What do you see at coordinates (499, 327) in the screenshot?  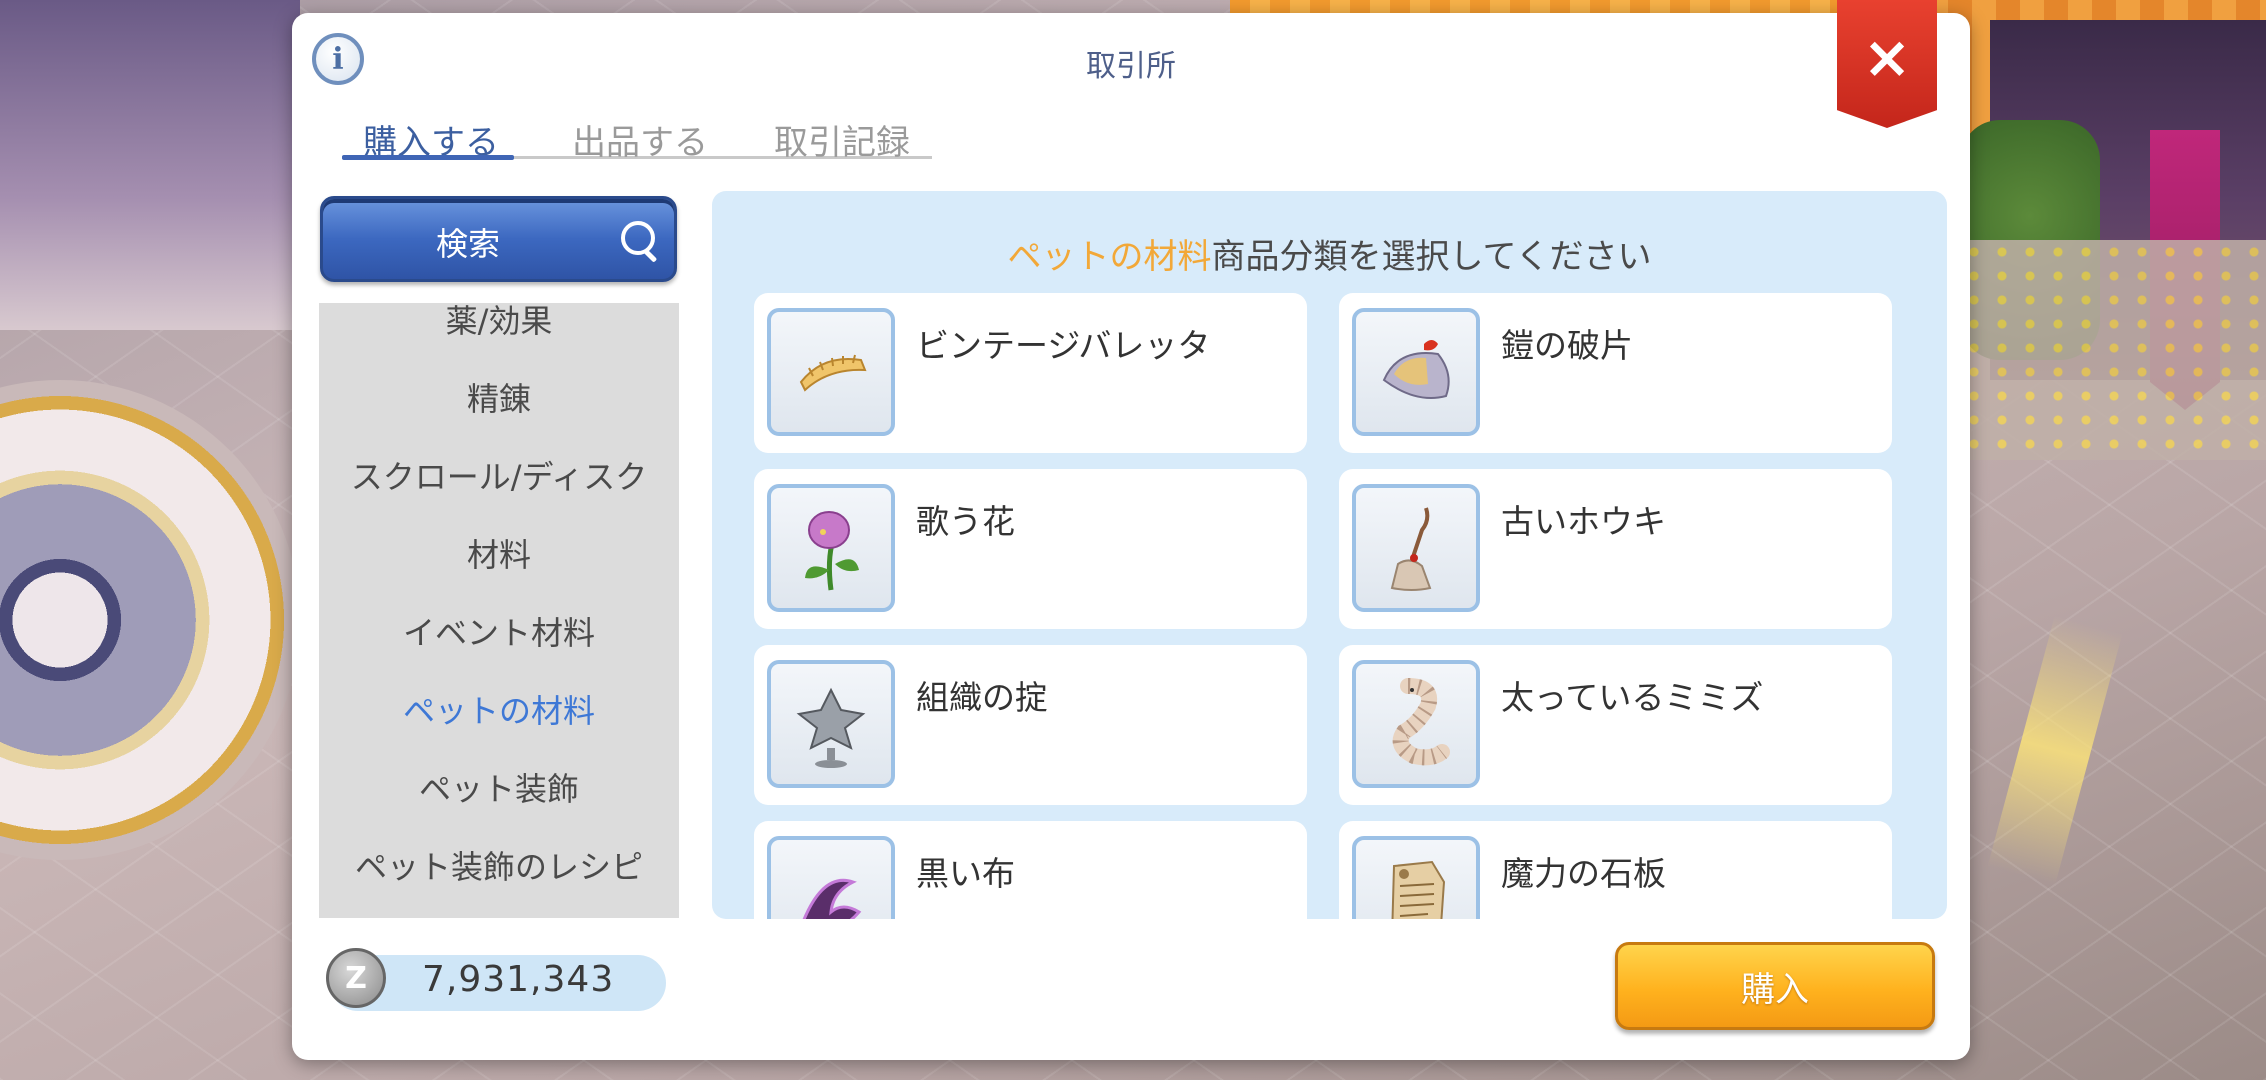 I see `category-item: 薬/効果` at bounding box center [499, 327].